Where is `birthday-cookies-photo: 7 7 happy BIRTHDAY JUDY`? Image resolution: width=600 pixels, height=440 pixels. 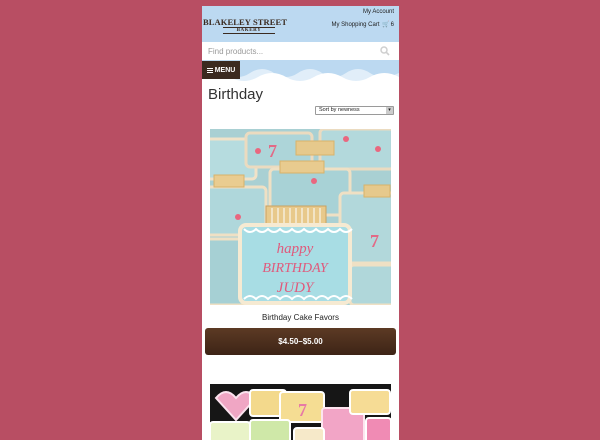
birthday-cookies-photo: 7 7 happy BIRTHDAY JUDY is located at coordinates (300, 217).